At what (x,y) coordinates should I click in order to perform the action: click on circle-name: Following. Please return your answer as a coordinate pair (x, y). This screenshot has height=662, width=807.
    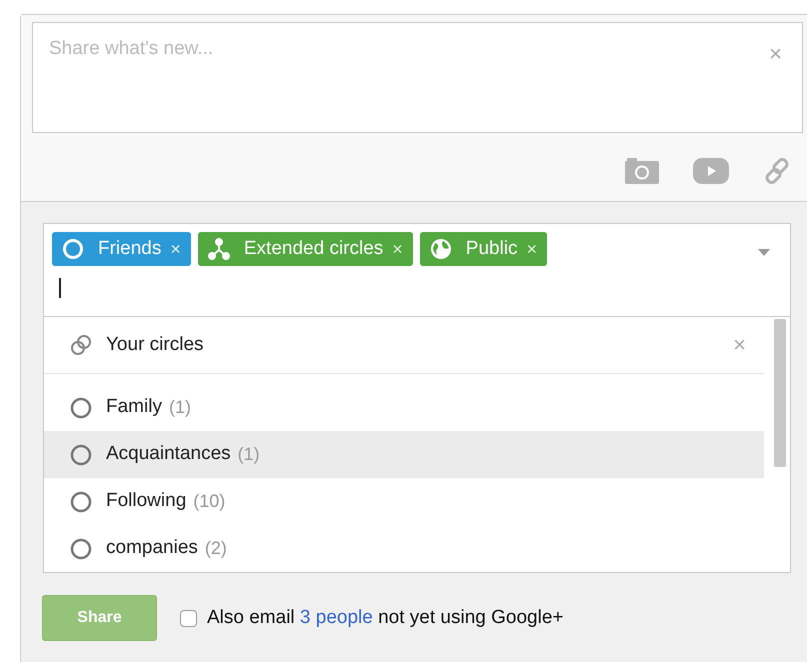
    Looking at the image, I should click on (146, 501).